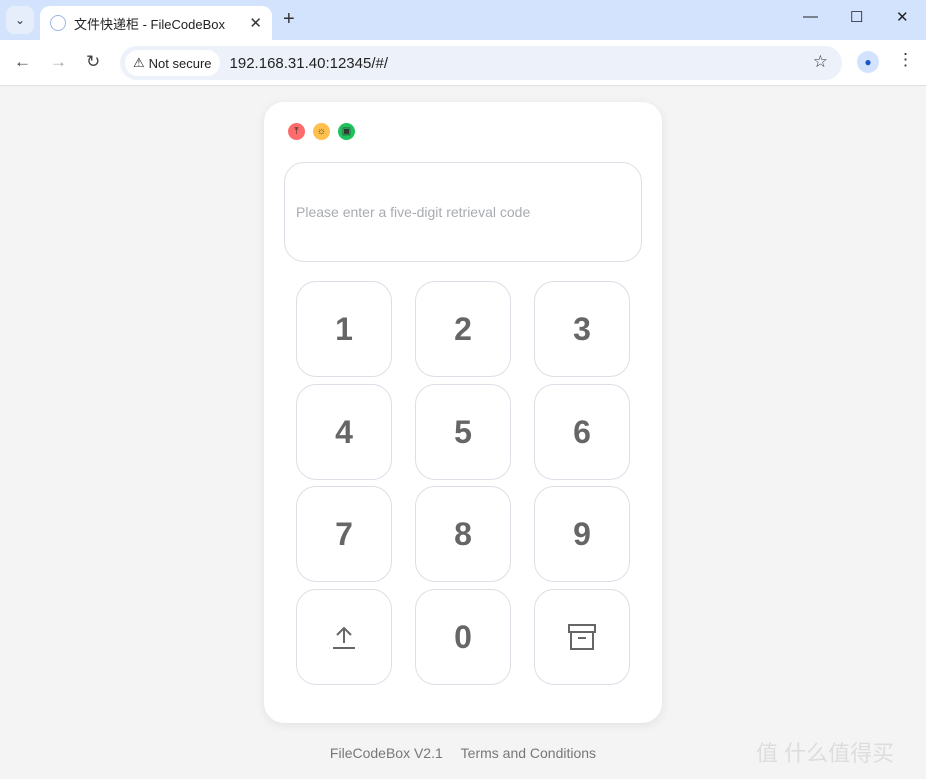  What do you see at coordinates (463, 637) in the screenshot?
I see `key-0: 0` at bounding box center [463, 637].